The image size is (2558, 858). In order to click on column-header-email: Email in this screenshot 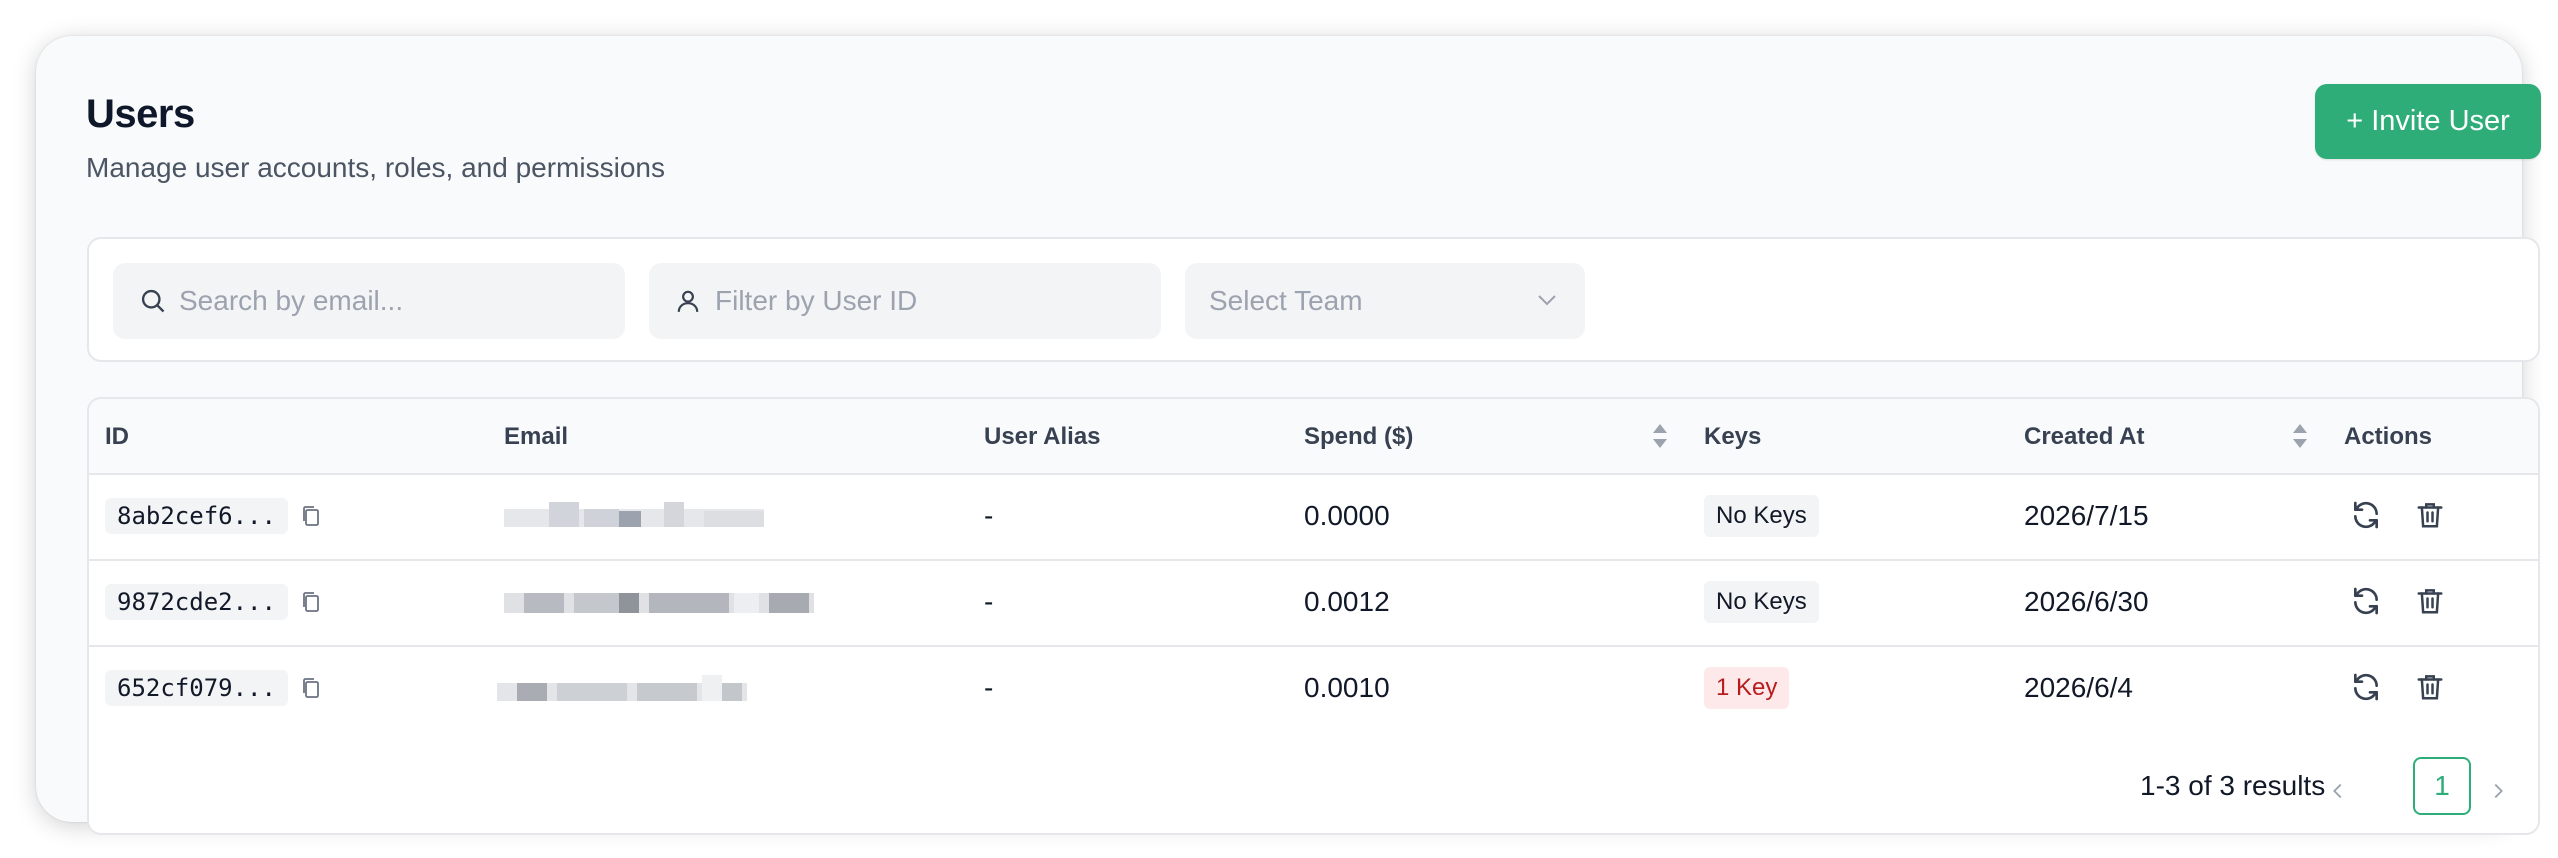, I will do `click(536, 436)`.